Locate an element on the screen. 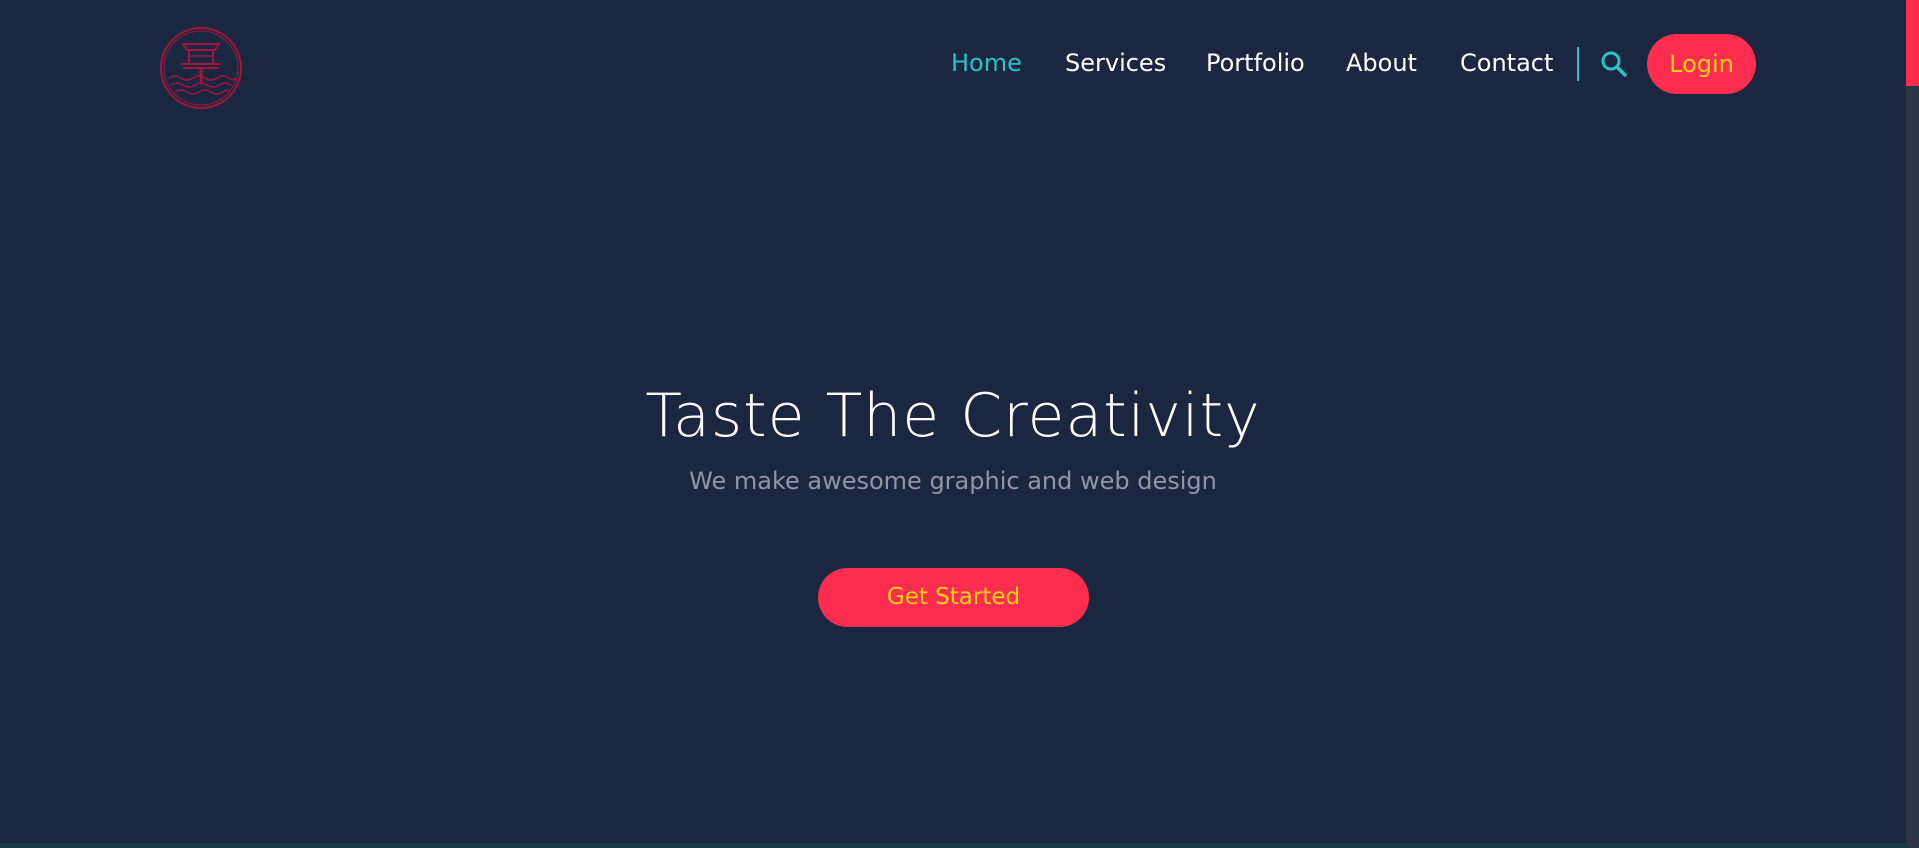 The width and height of the screenshot is (1919, 848). page-scrollbar is located at coordinates (1912, 424).